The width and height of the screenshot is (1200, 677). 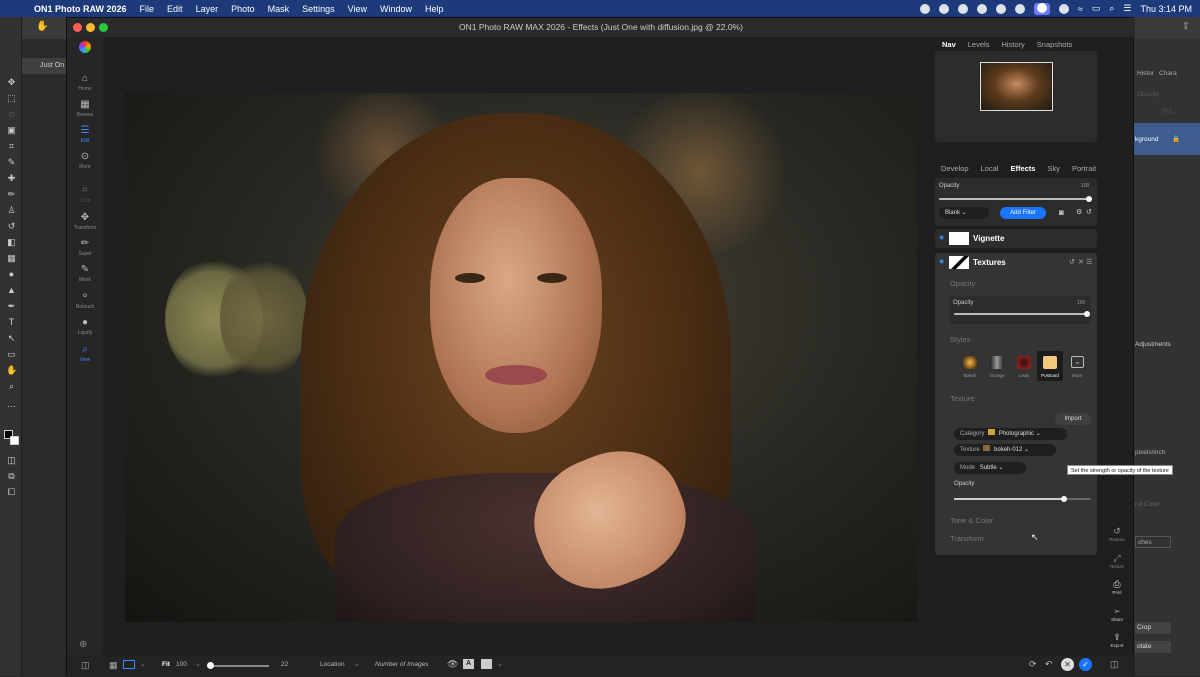 I want to click on close-icon: ✕, so click(x=1081, y=262).